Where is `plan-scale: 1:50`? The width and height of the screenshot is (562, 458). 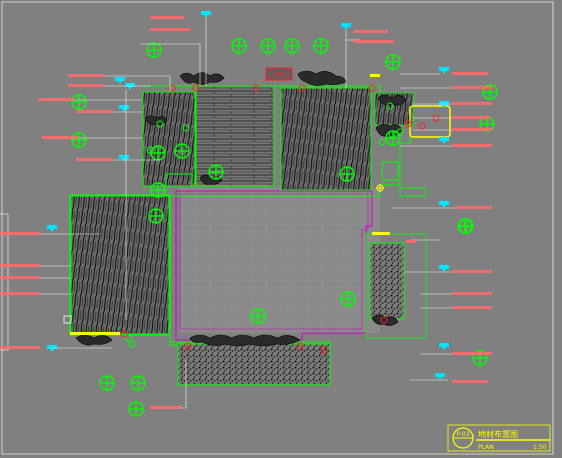 plan-scale: 1:50 is located at coordinates (540, 447).